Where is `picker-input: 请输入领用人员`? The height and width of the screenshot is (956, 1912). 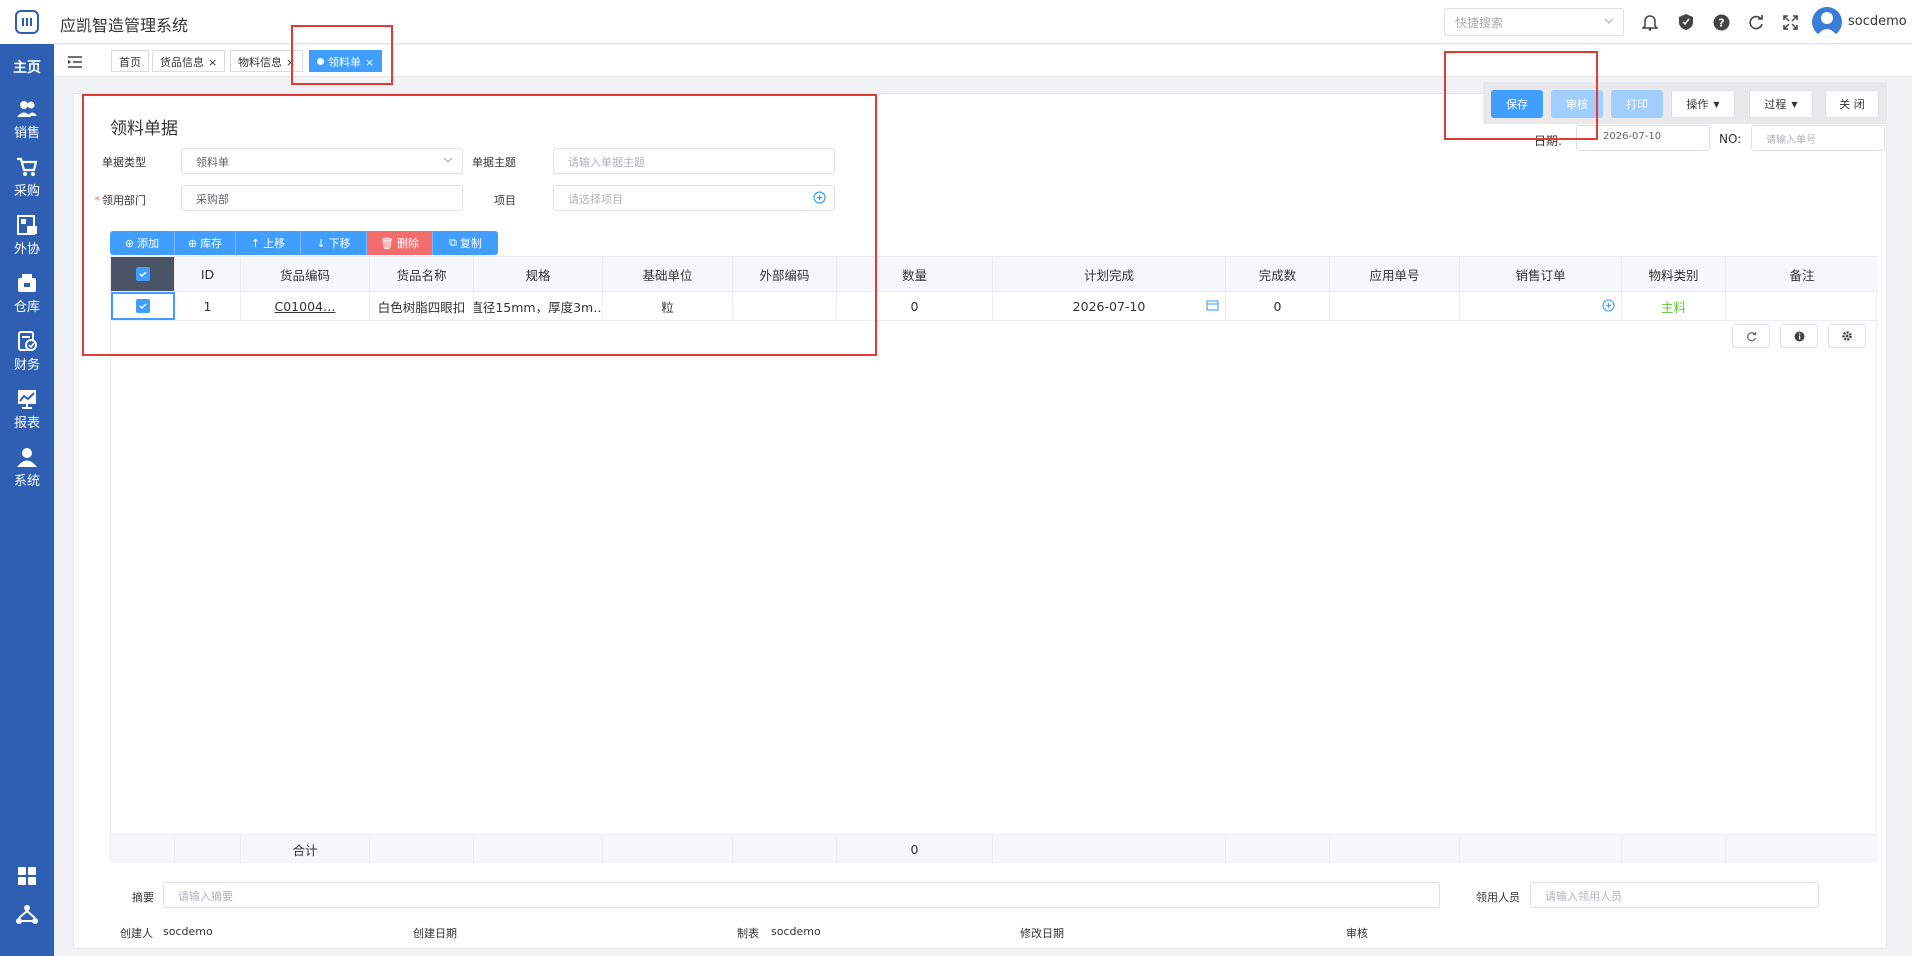
picker-input: 请输入领用人员 is located at coordinates (1674, 895).